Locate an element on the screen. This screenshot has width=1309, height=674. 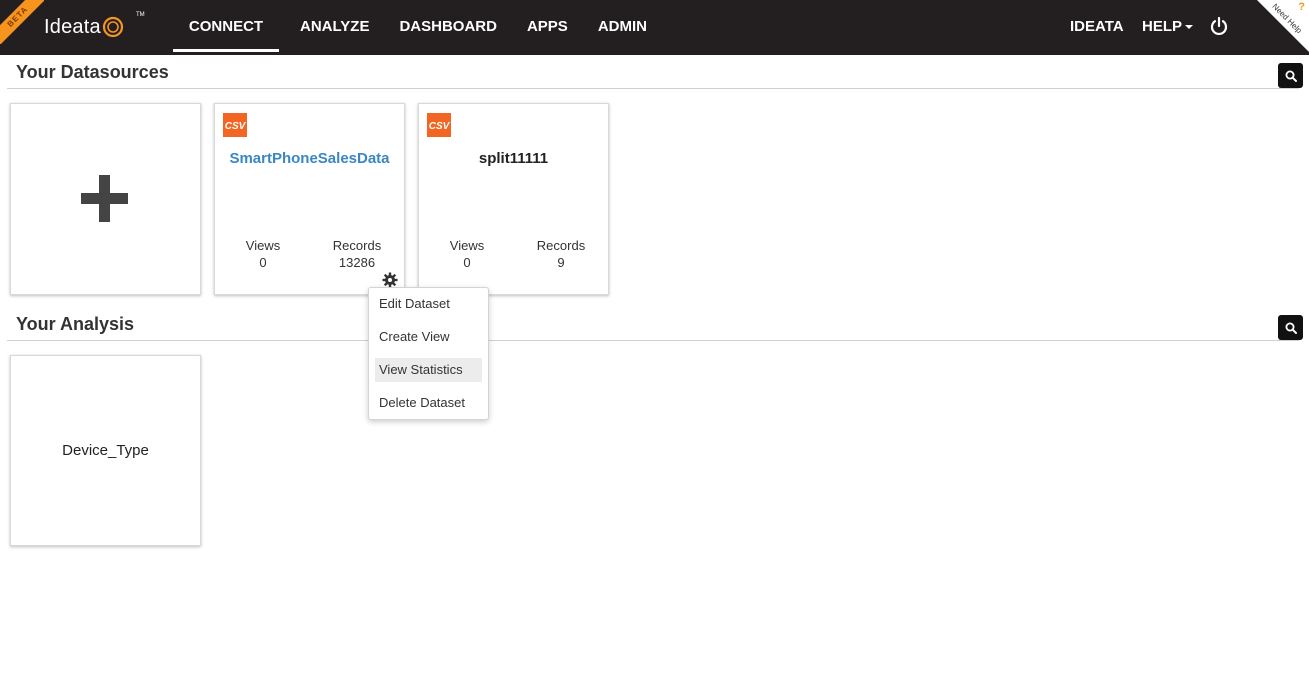
analysis-name: Device_Type is located at coordinates (105, 450).